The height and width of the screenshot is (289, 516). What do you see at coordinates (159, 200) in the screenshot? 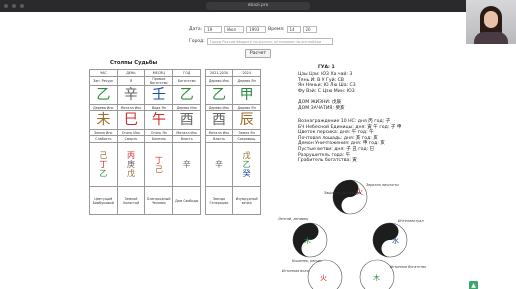
I see `star-label: Благородный Человек` at bounding box center [159, 200].